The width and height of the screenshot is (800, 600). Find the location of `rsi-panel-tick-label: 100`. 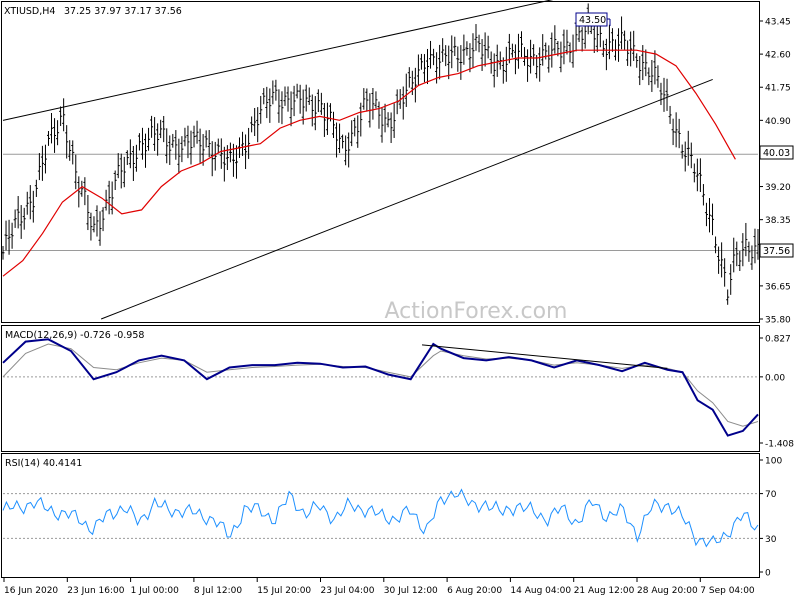

rsi-panel-tick-label: 100 is located at coordinates (773, 462).